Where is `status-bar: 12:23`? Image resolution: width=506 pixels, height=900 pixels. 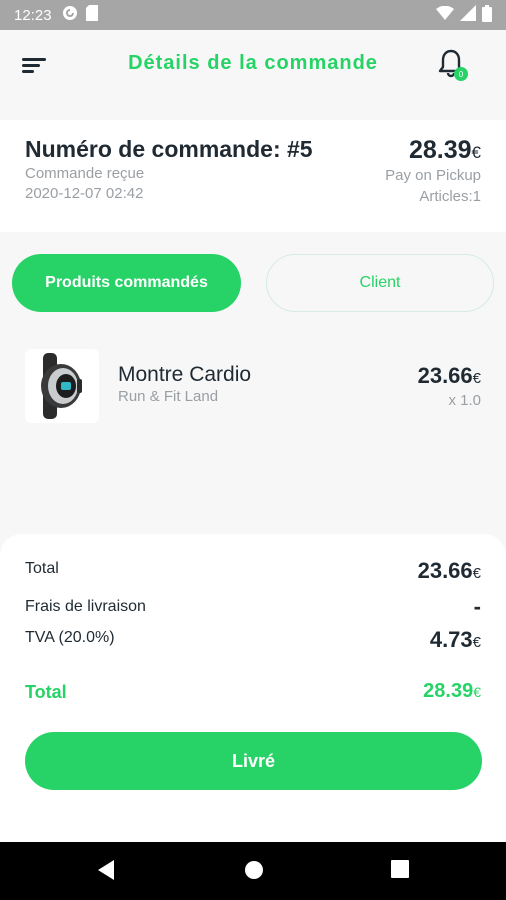
status-bar: 12:23 is located at coordinates (253, 15).